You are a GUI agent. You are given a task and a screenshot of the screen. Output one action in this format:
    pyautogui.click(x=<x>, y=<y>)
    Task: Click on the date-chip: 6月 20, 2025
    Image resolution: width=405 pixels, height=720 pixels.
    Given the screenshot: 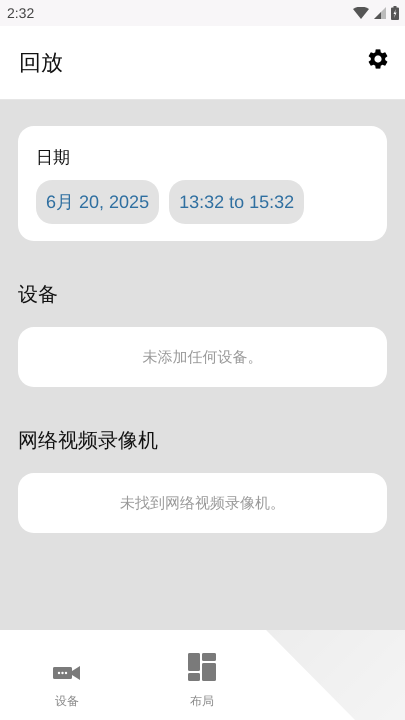 What is the action you would take?
    pyautogui.click(x=98, y=202)
    